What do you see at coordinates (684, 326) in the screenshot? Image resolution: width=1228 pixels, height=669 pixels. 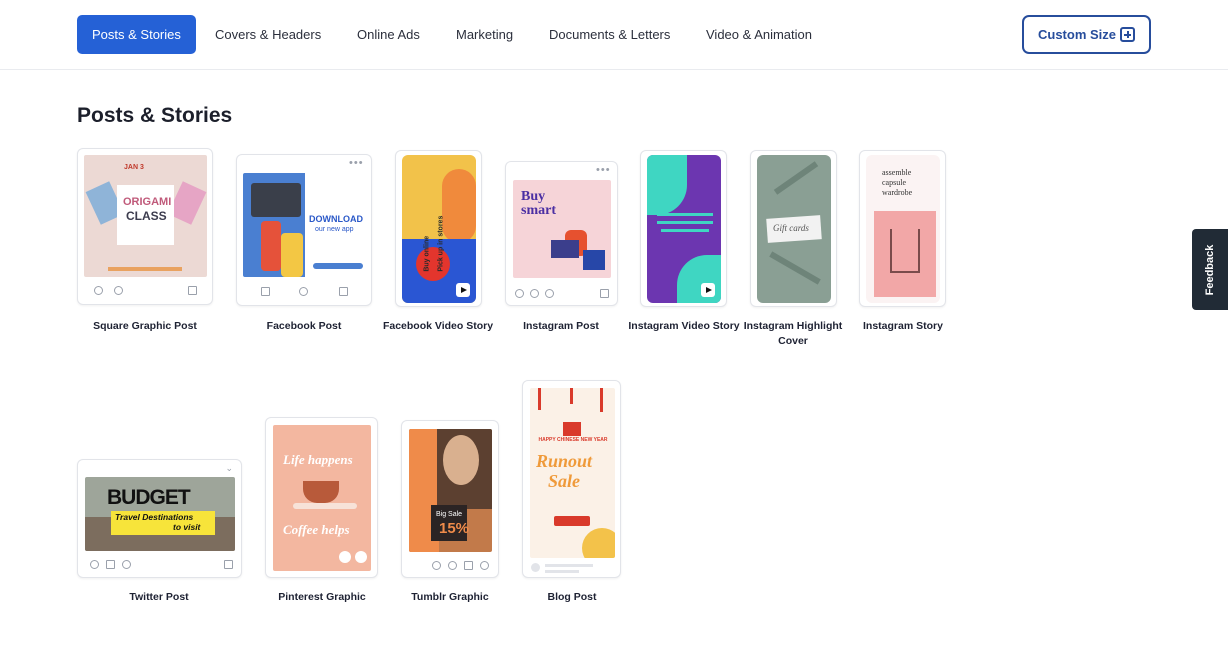 I see `template-label: Instagram Video Story` at bounding box center [684, 326].